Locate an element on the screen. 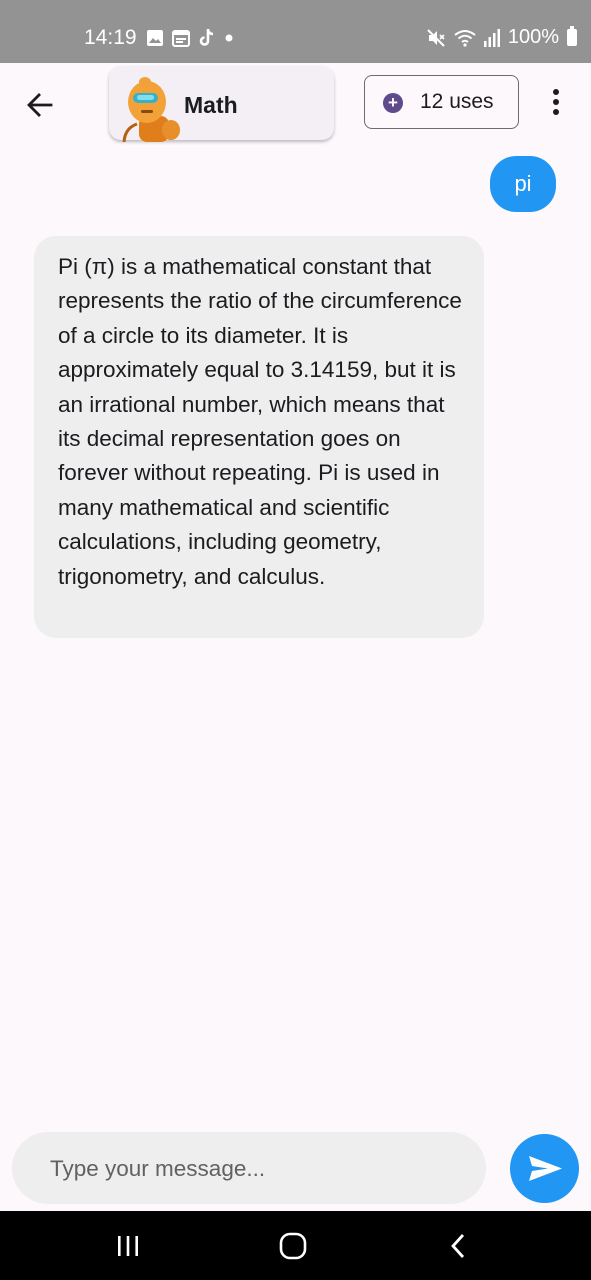  send-icon is located at coordinates (545, 1168).